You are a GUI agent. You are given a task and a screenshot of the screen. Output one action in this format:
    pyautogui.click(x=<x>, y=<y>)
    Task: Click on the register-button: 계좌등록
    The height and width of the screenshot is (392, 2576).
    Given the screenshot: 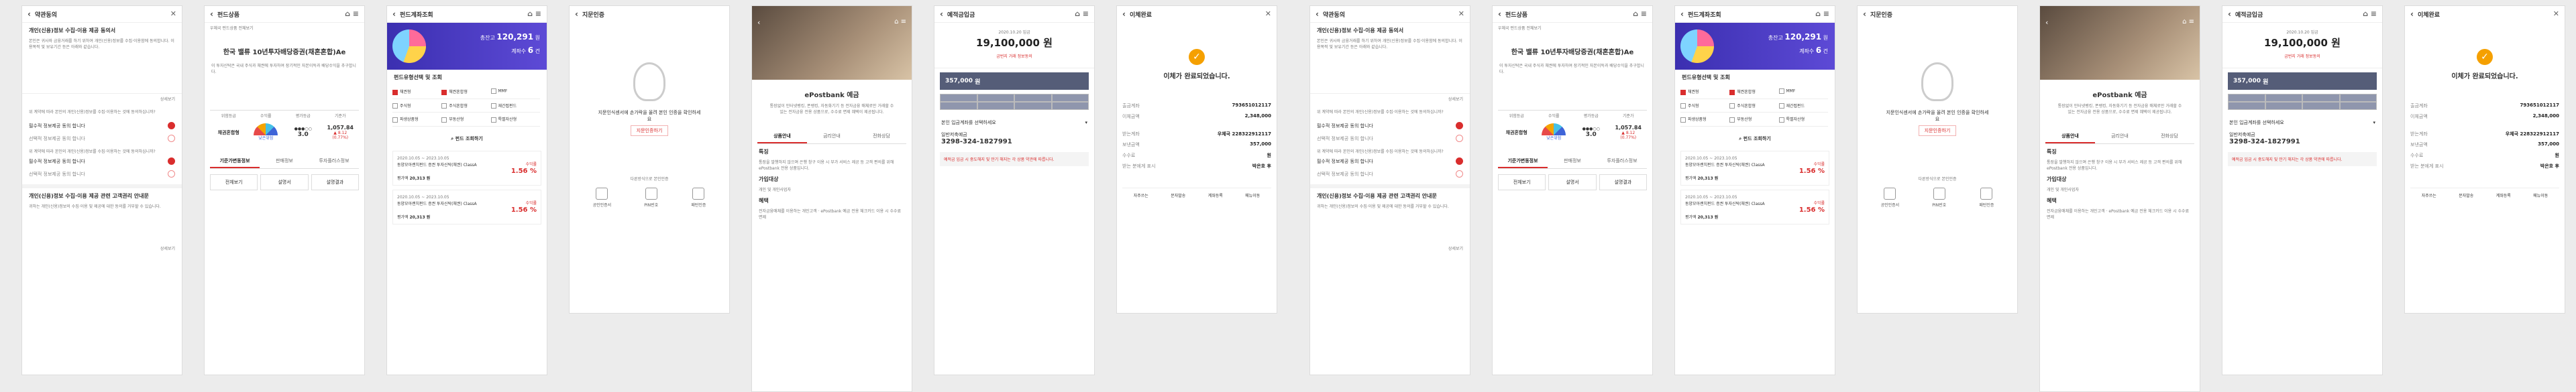 What is the action you would take?
    pyautogui.click(x=2503, y=195)
    